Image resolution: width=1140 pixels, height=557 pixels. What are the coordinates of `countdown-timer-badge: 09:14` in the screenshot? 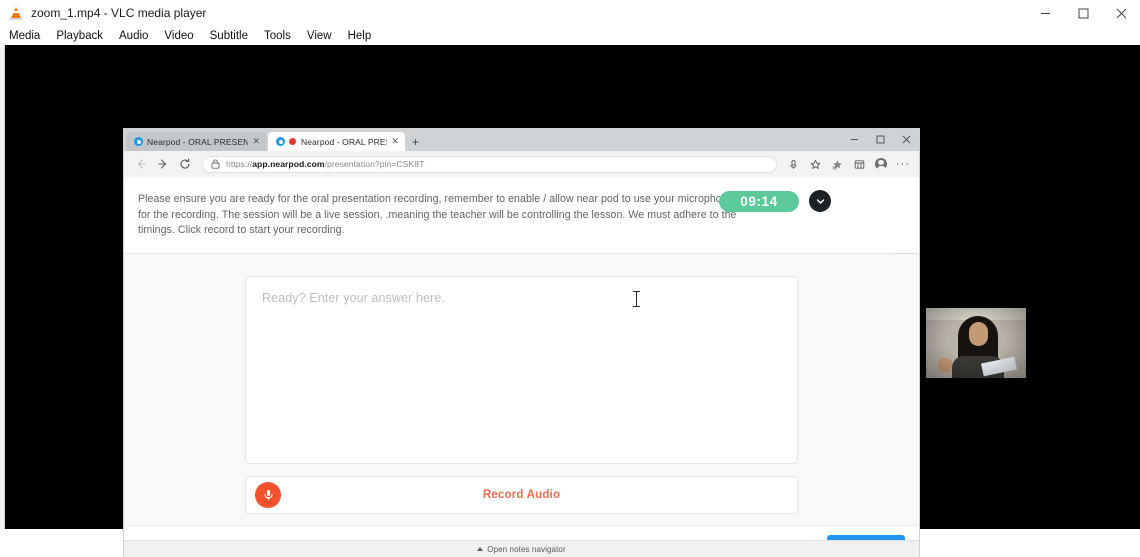 It's located at (759, 201).